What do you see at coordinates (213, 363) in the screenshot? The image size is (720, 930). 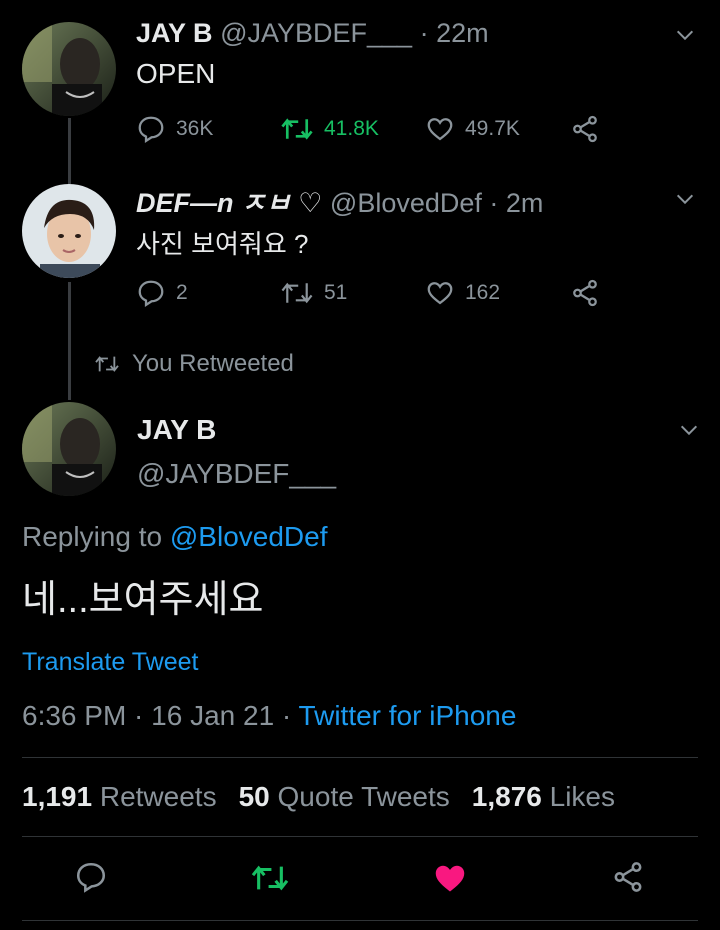 I see `retweet-context-label: You Retweeted` at bounding box center [213, 363].